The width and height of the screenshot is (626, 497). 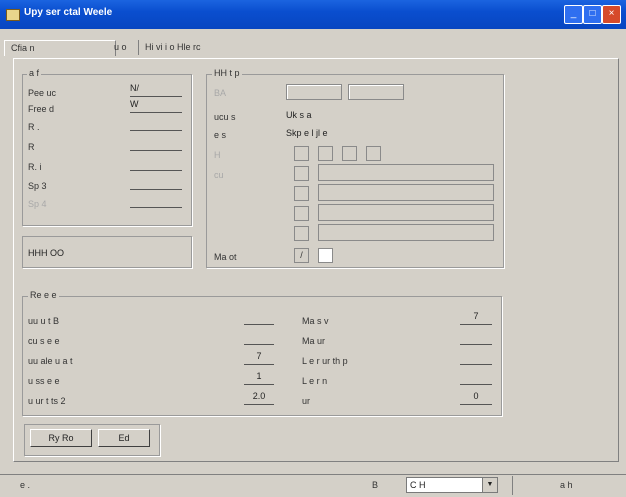 I want to click on stats-right-label-4: L e r n, so click(x=315, y=381).